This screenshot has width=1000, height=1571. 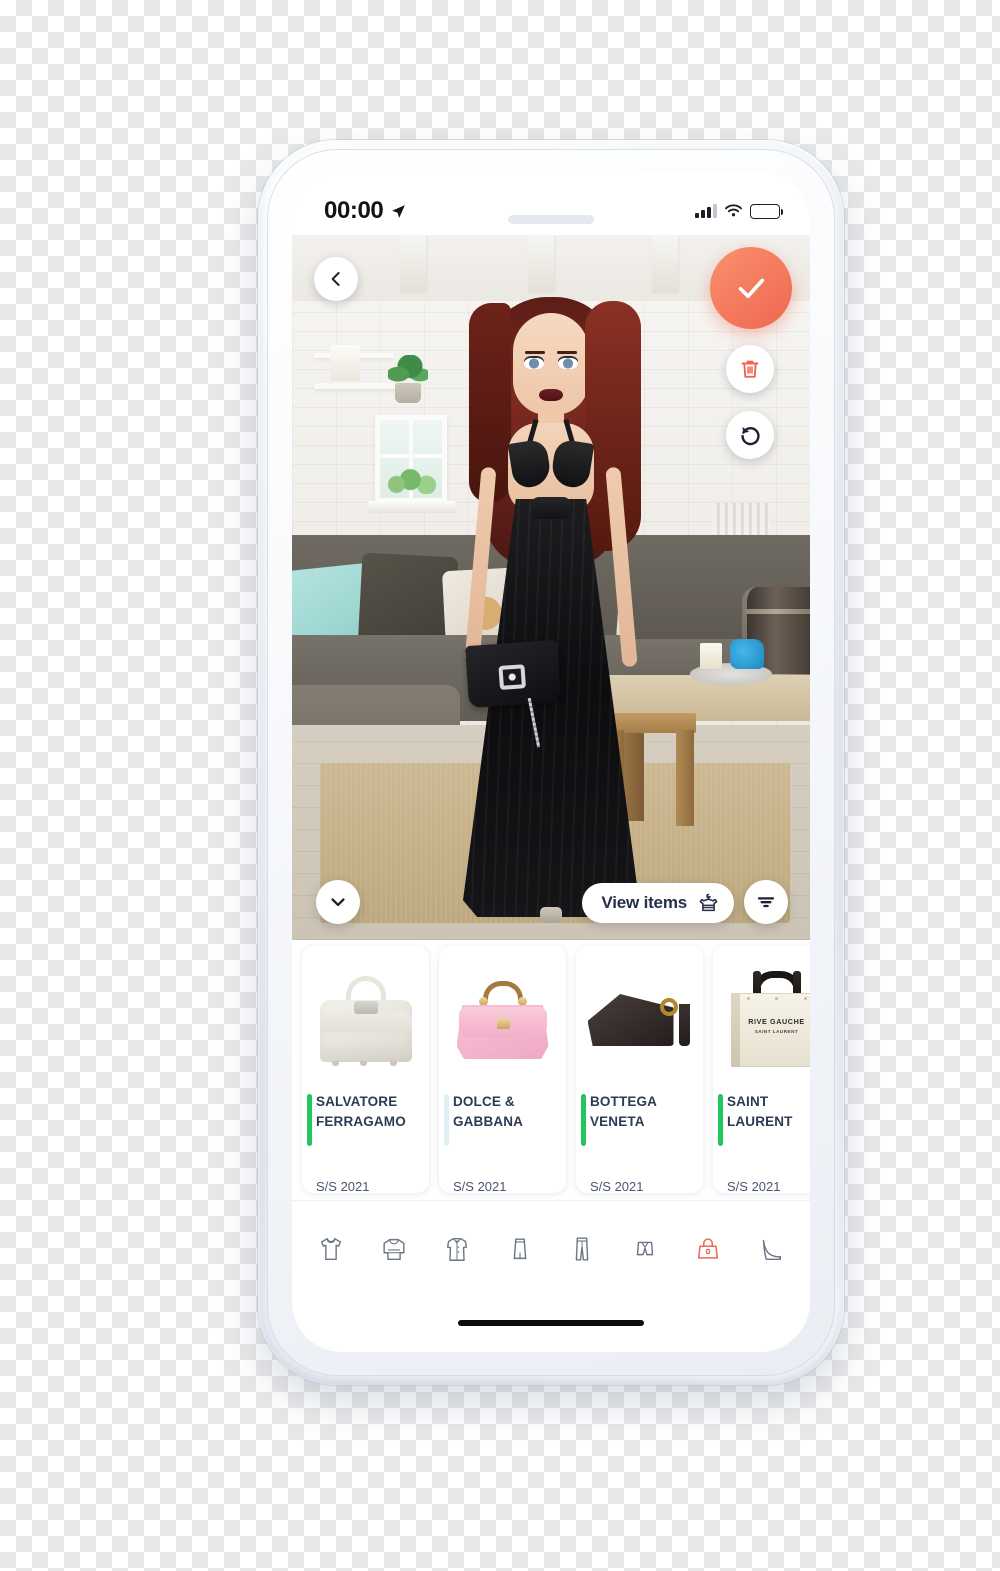 What do you see at coordinates (760, 1111) in the screenshot?
I see `product-brand: SAINT LAURENT` at bounding box center [760, 1111].